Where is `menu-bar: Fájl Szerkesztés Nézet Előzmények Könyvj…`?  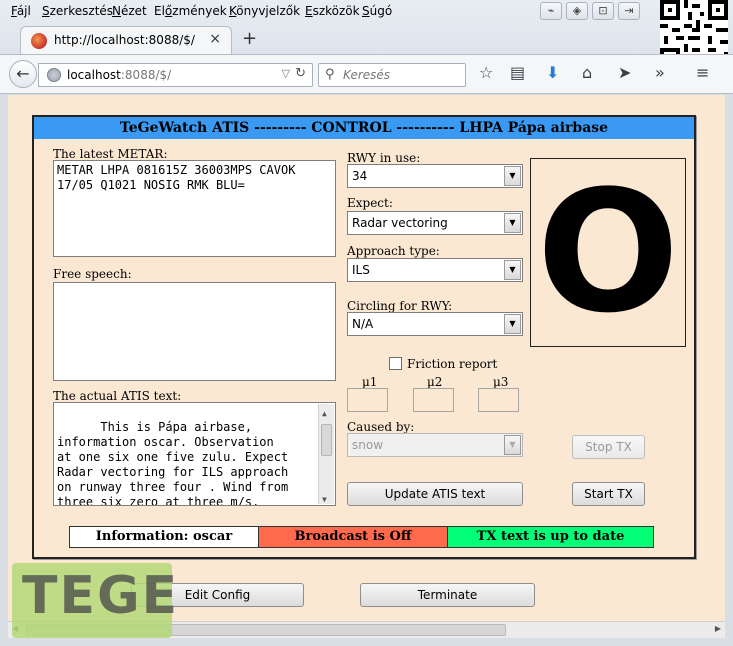 menu-bar: Fájl Szerkesztés Nézet Előzmények Könyvj… is located at coordinates (270, 12).